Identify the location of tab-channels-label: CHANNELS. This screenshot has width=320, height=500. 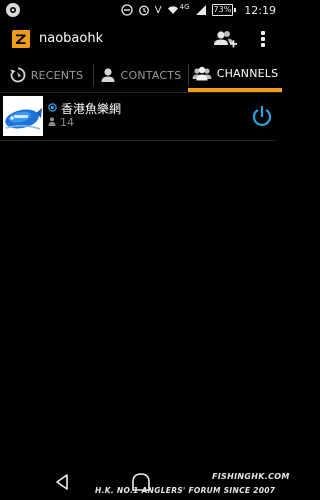
(247, 73).